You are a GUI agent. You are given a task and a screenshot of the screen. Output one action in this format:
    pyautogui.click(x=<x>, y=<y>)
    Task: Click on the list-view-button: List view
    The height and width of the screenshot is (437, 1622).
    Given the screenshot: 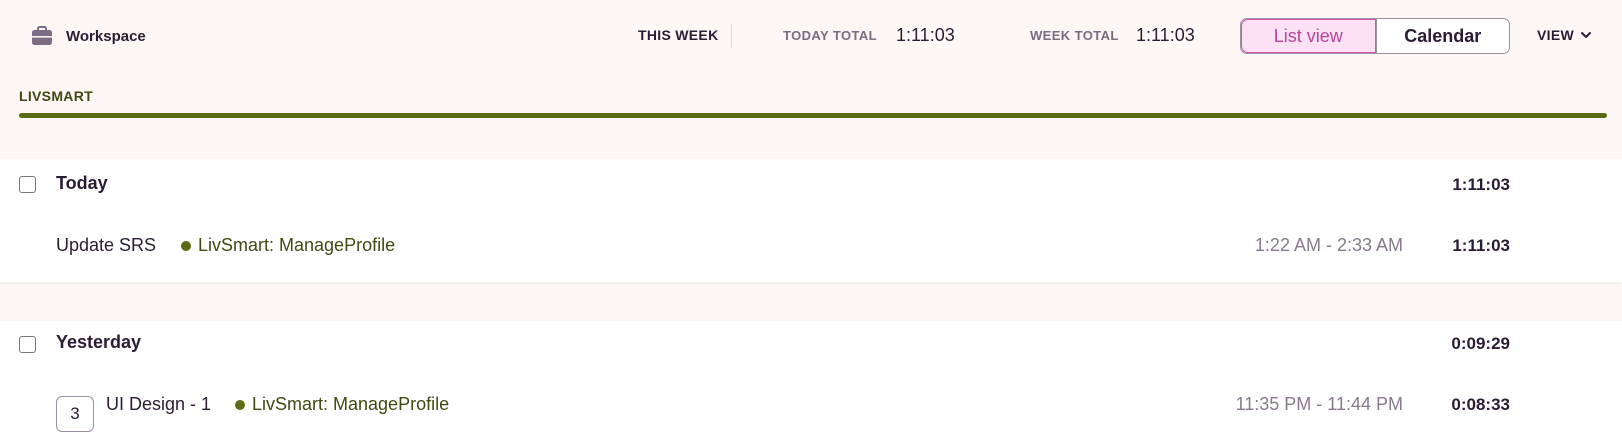 What is the action you would take?
    pyautogui.click(x=1308, y=36)
    